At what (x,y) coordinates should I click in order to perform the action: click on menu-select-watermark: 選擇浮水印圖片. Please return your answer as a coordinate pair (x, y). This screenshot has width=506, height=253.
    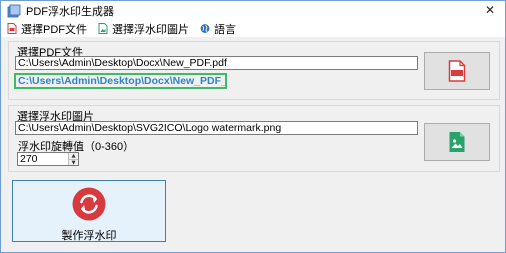
    Looking at the image, I should click on (143, 29).